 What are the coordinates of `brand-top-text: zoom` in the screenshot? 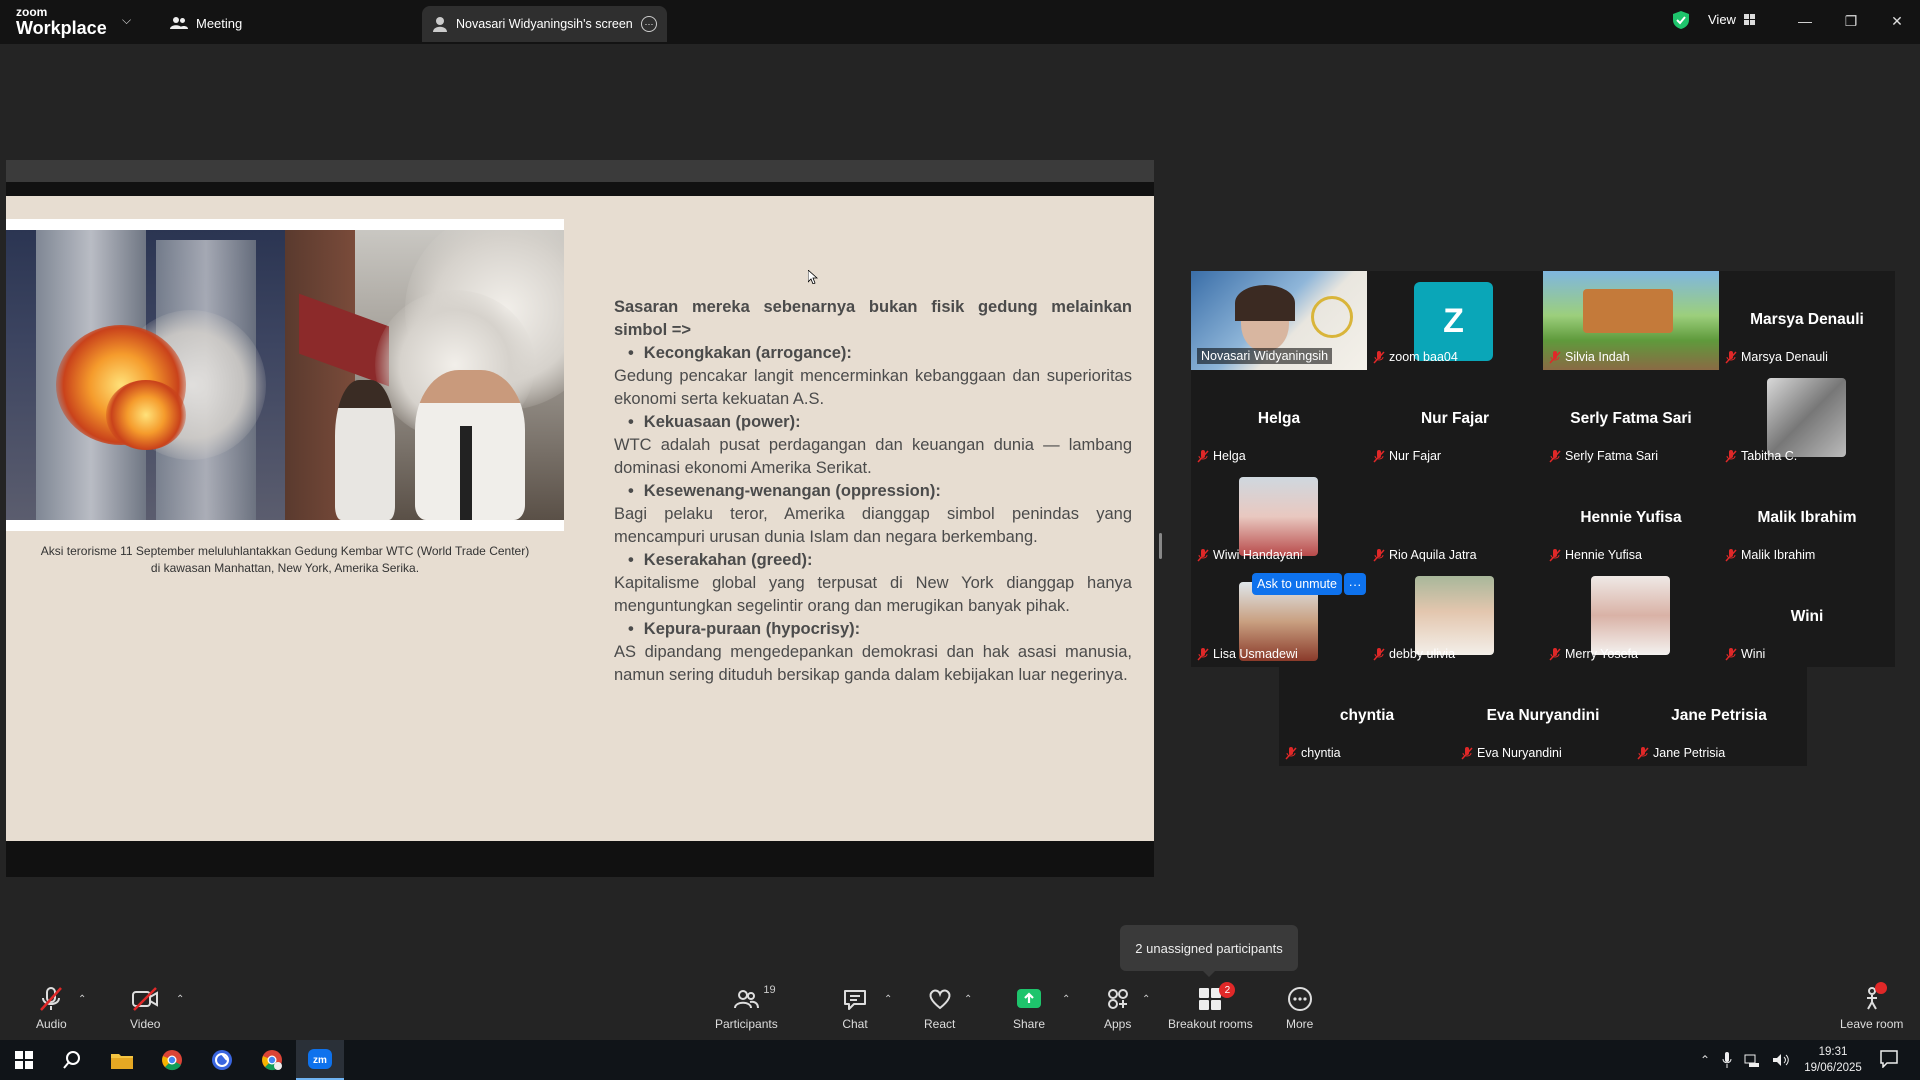 It's located at (32, 12).